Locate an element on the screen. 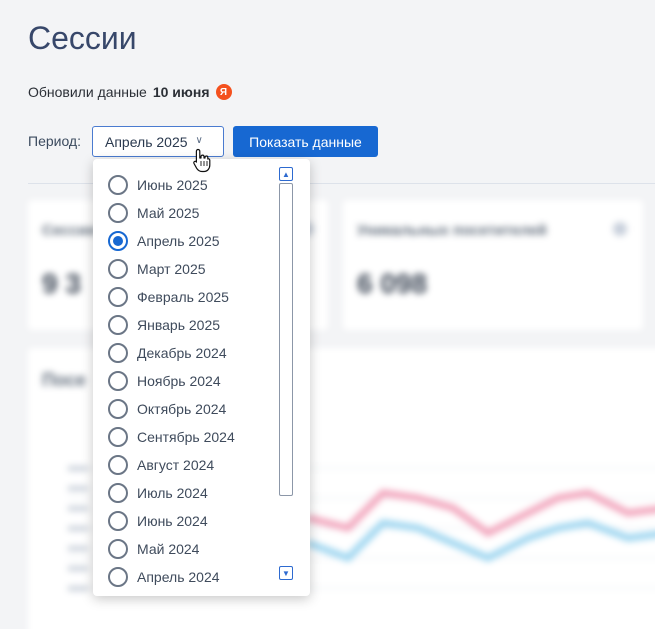 Image resolution: width=655 pixels, height=629 pixels. scrollbar-thumb is located at coordinates (286, 339).